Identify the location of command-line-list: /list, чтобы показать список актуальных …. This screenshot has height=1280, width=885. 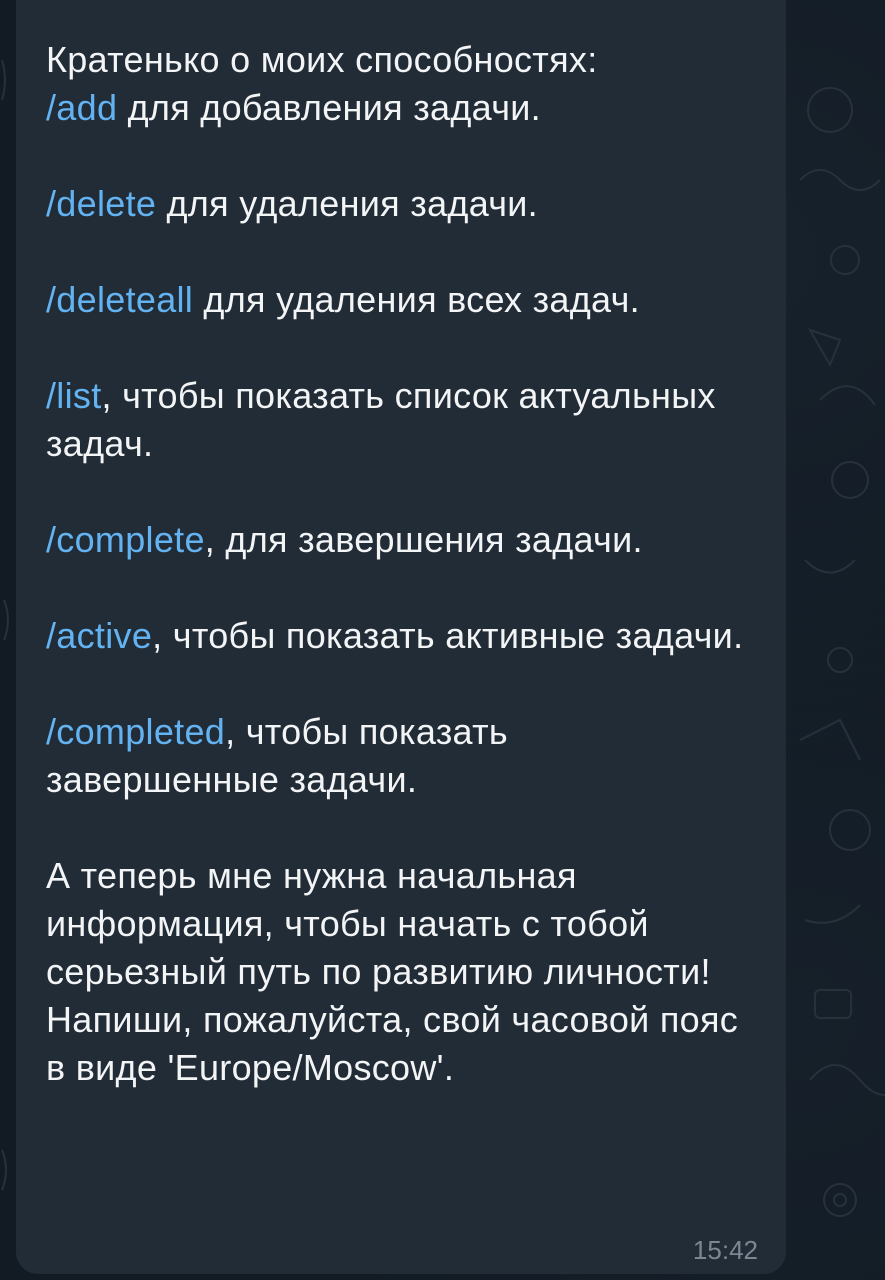
(396, 420).